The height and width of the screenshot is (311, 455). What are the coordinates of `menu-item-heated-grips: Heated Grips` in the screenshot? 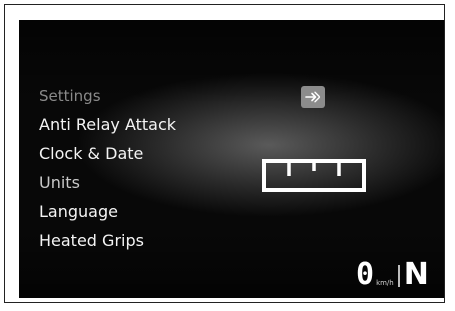 It's located at (107, 241).